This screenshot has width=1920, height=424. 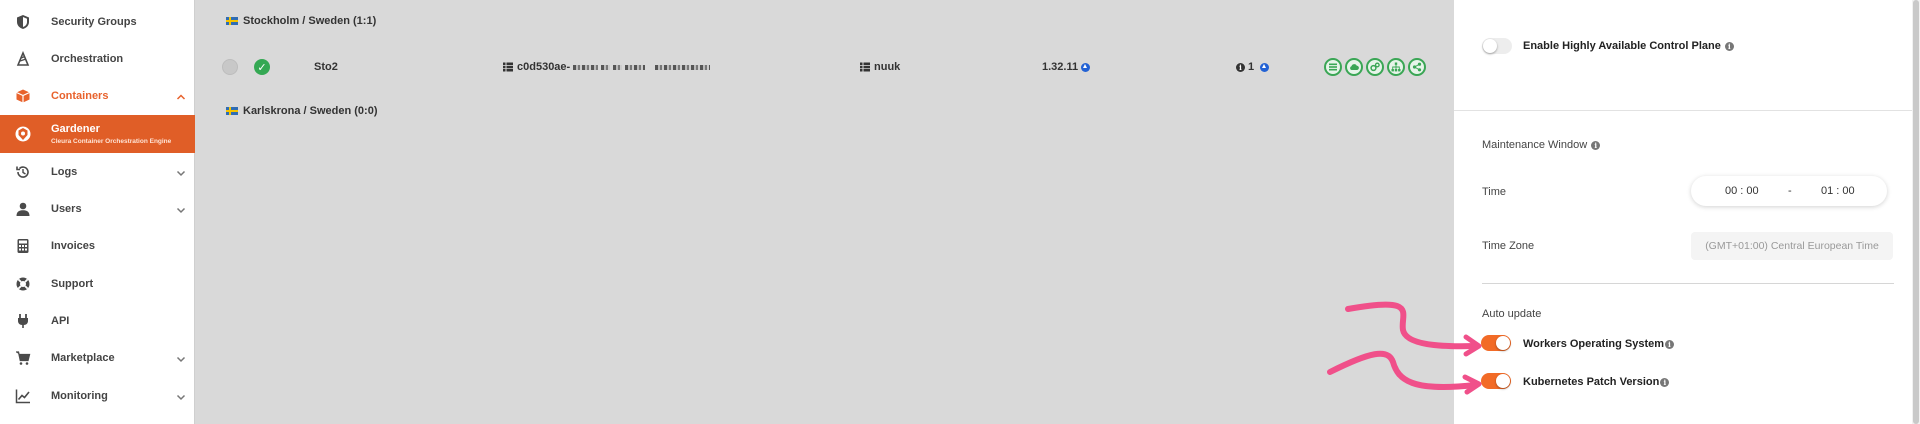 What do you see at coordinates (262, 67) in the screenshot?
I see `check-circle-icon: ✓` at bounding box center [262, 67].